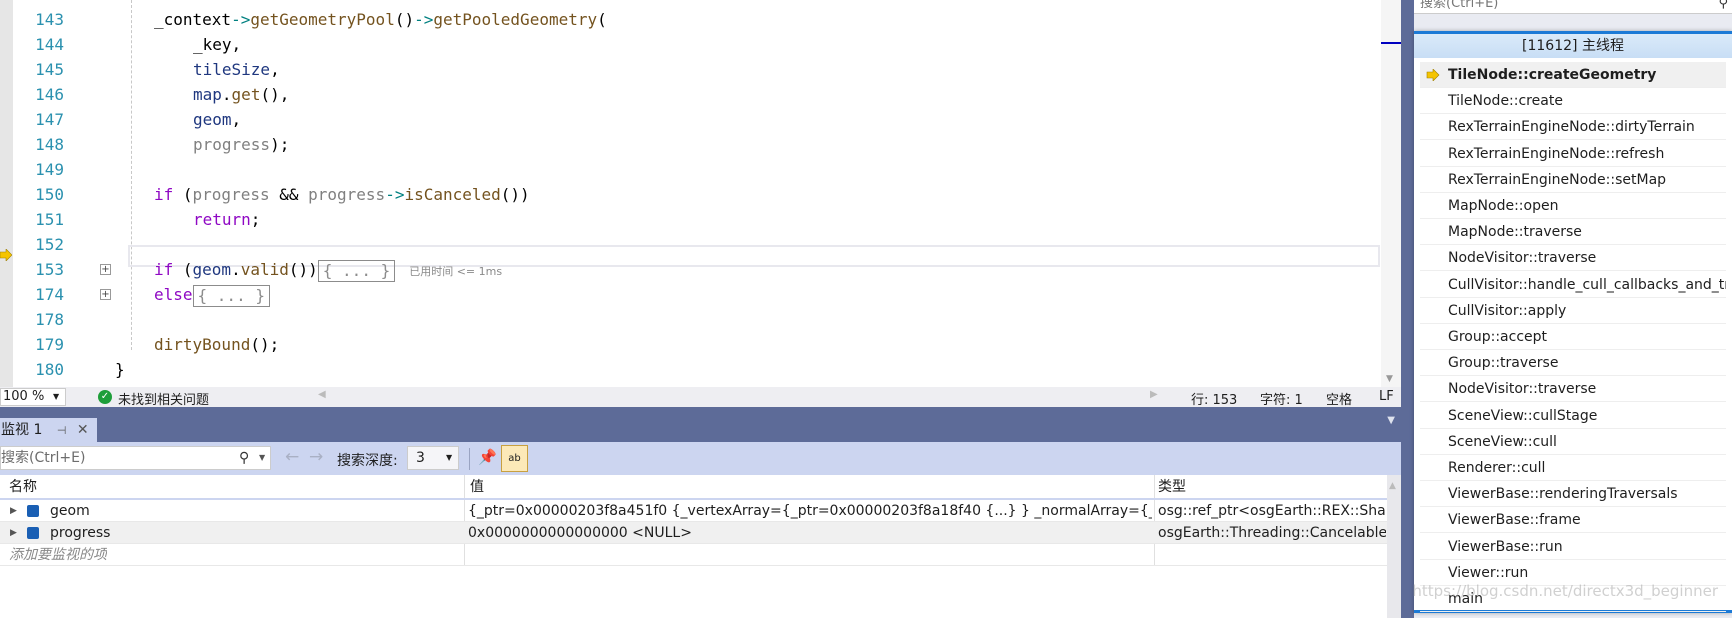 The image size is (1732, 618). Describe the element at coordinates (1573, 311) in the screenshot. I see `call-stack-frame: CullVisitor::apply` at that location.